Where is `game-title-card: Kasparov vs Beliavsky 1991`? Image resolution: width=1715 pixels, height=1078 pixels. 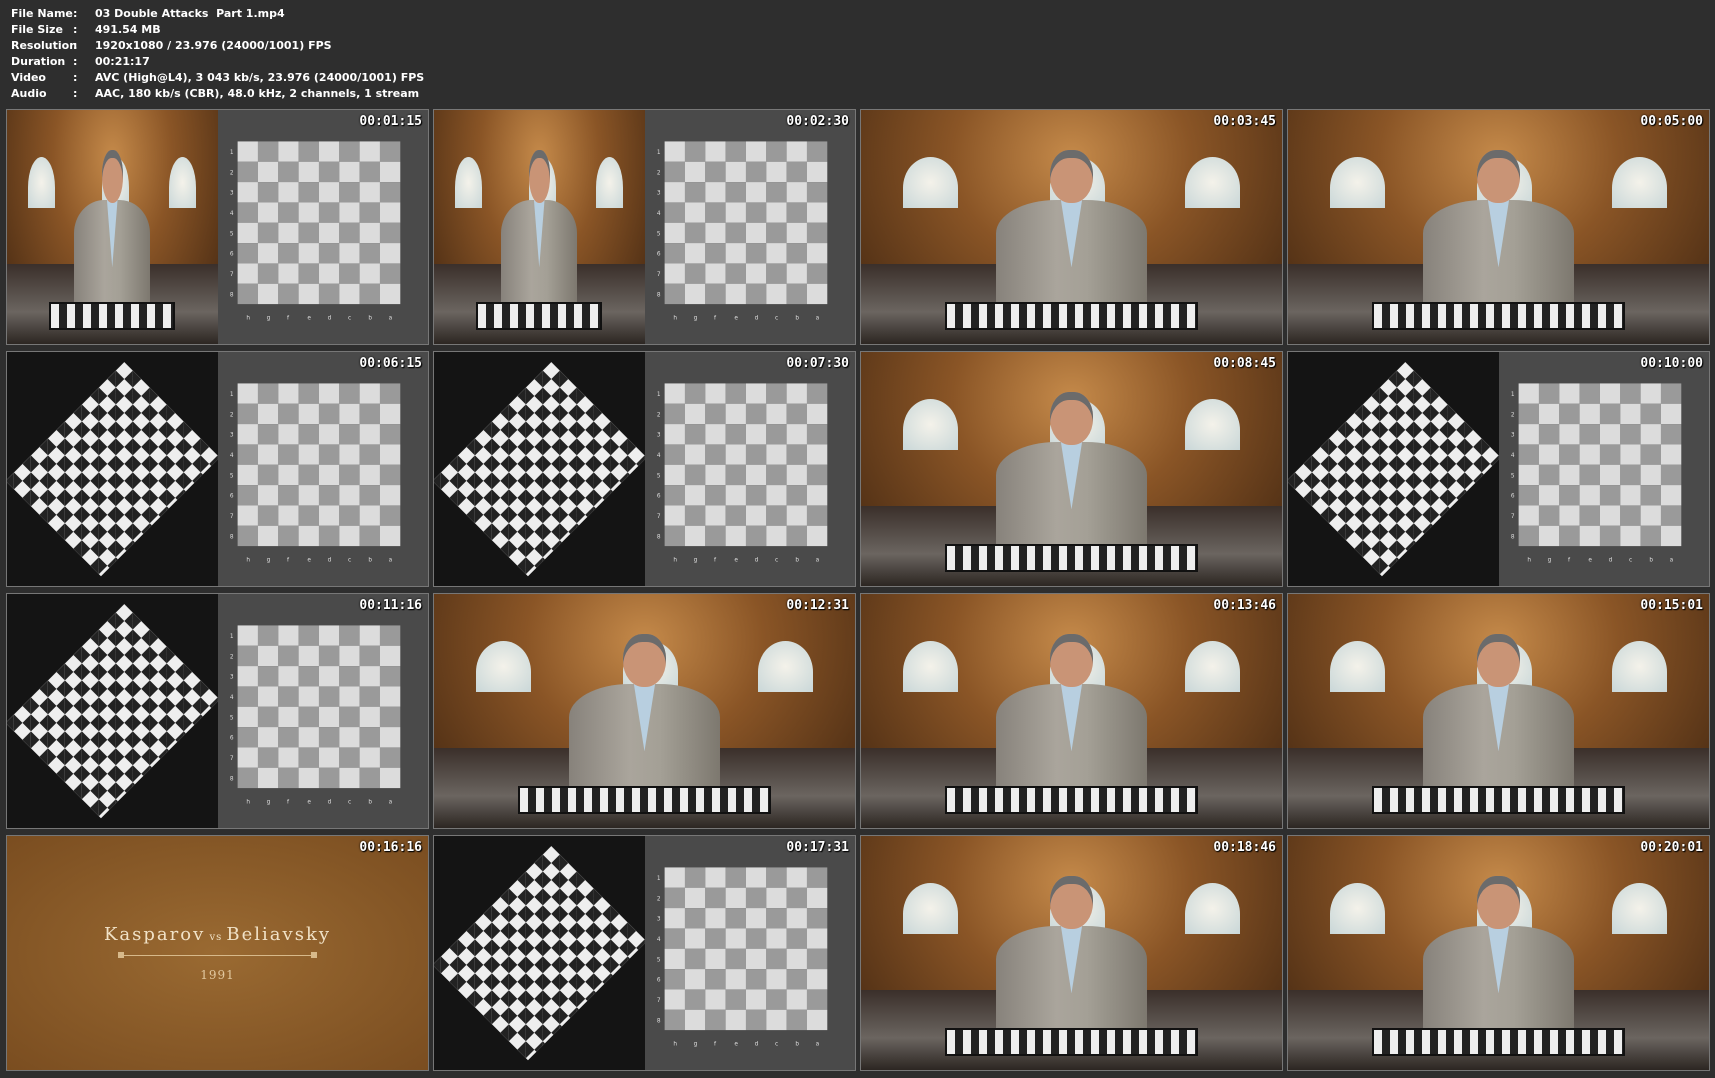 game-title-card: Kasparov vs Beliavsky 1991 is located at coordinates (217, 953).